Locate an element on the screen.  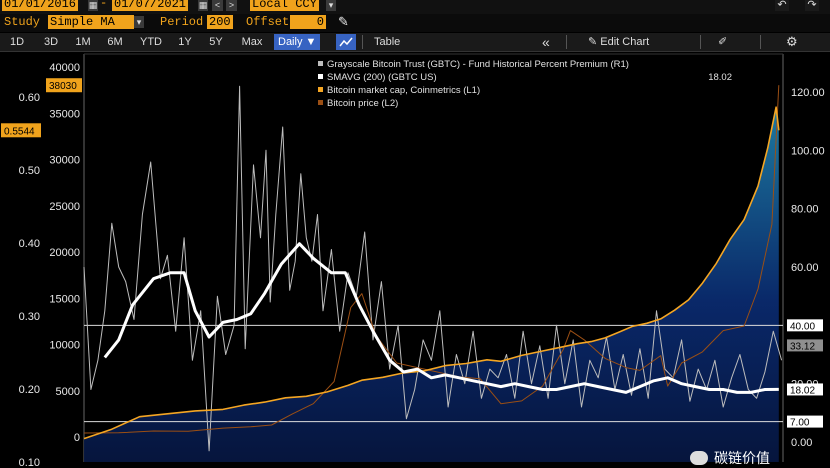
far-left-tick-label: 0.20 is located at coordinates (29, 390).